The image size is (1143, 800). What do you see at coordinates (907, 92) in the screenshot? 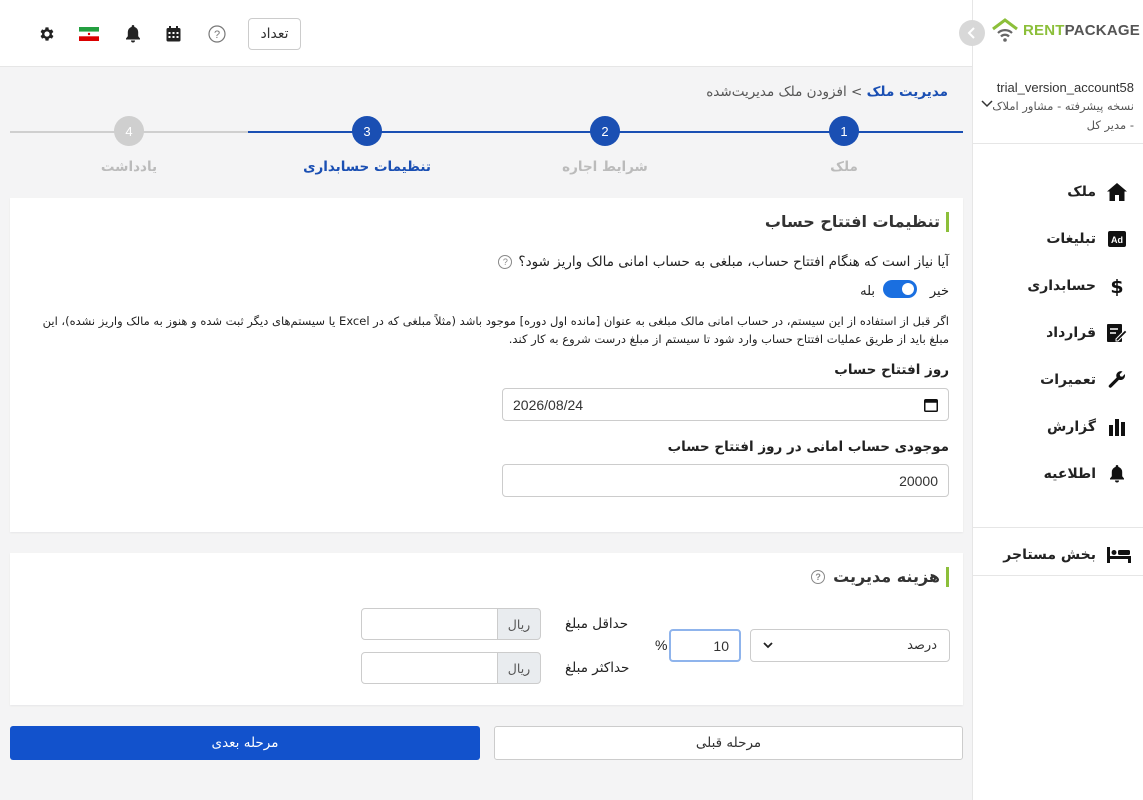
I see `breadcrumb-link-property-management: مدیریت ملک` at bounding box center [907, 92].